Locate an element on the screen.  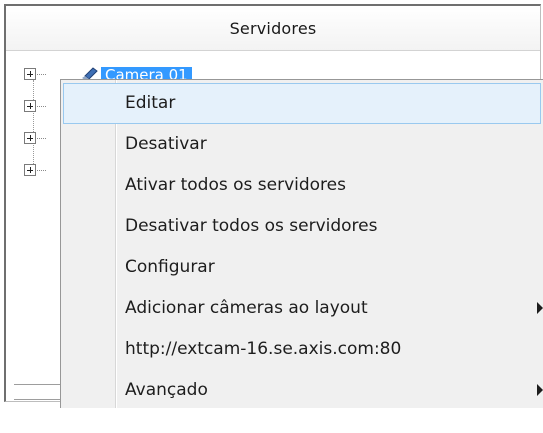
menu-item-label: Avançado is located at coordinates (166, 390).